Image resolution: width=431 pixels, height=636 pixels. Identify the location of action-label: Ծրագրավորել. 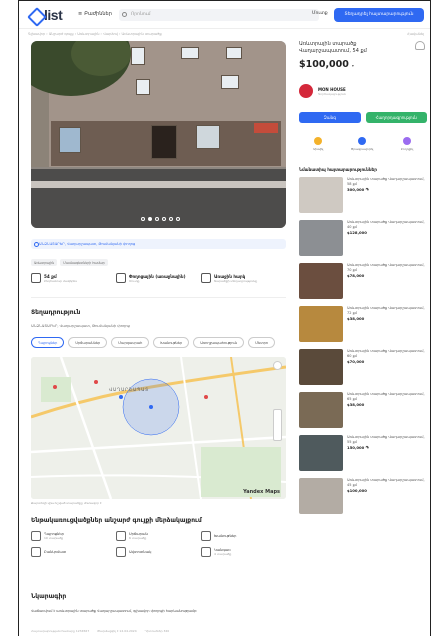
(362, 149).